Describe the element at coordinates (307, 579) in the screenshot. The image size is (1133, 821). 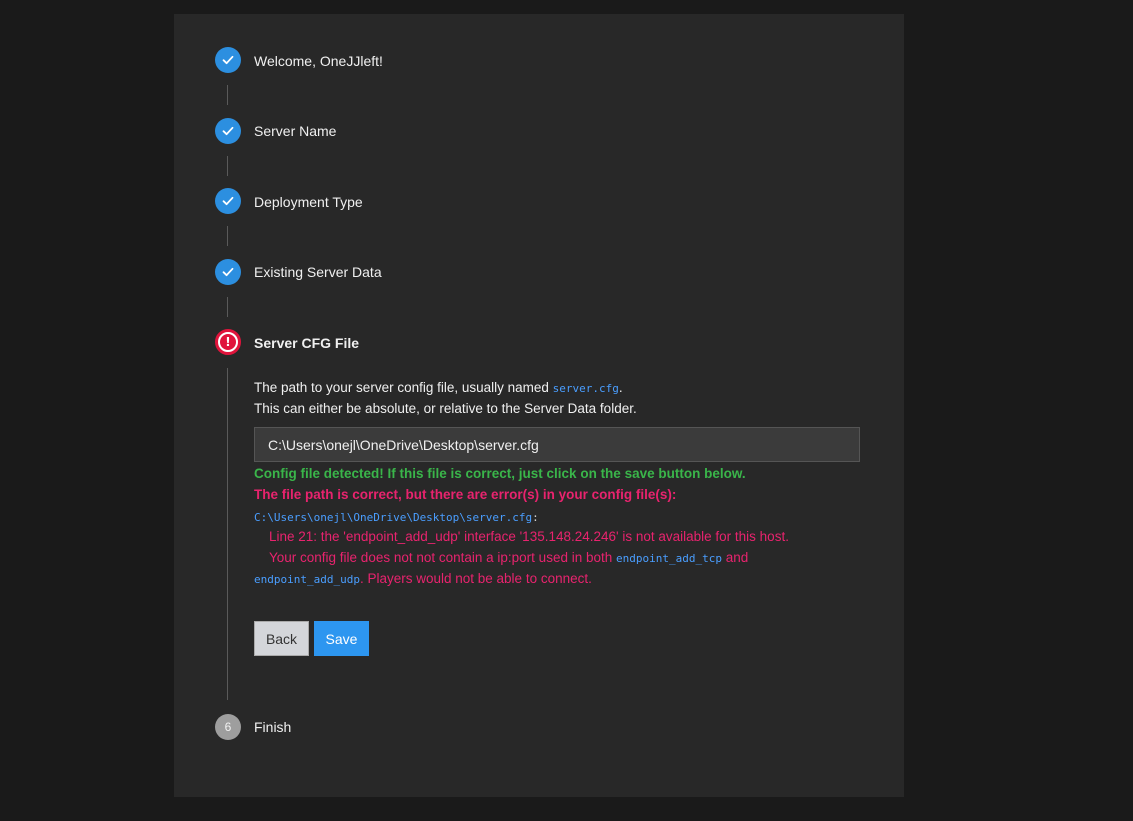
I see `endpoint-udp-code: endpoint_add_udp` at that location.